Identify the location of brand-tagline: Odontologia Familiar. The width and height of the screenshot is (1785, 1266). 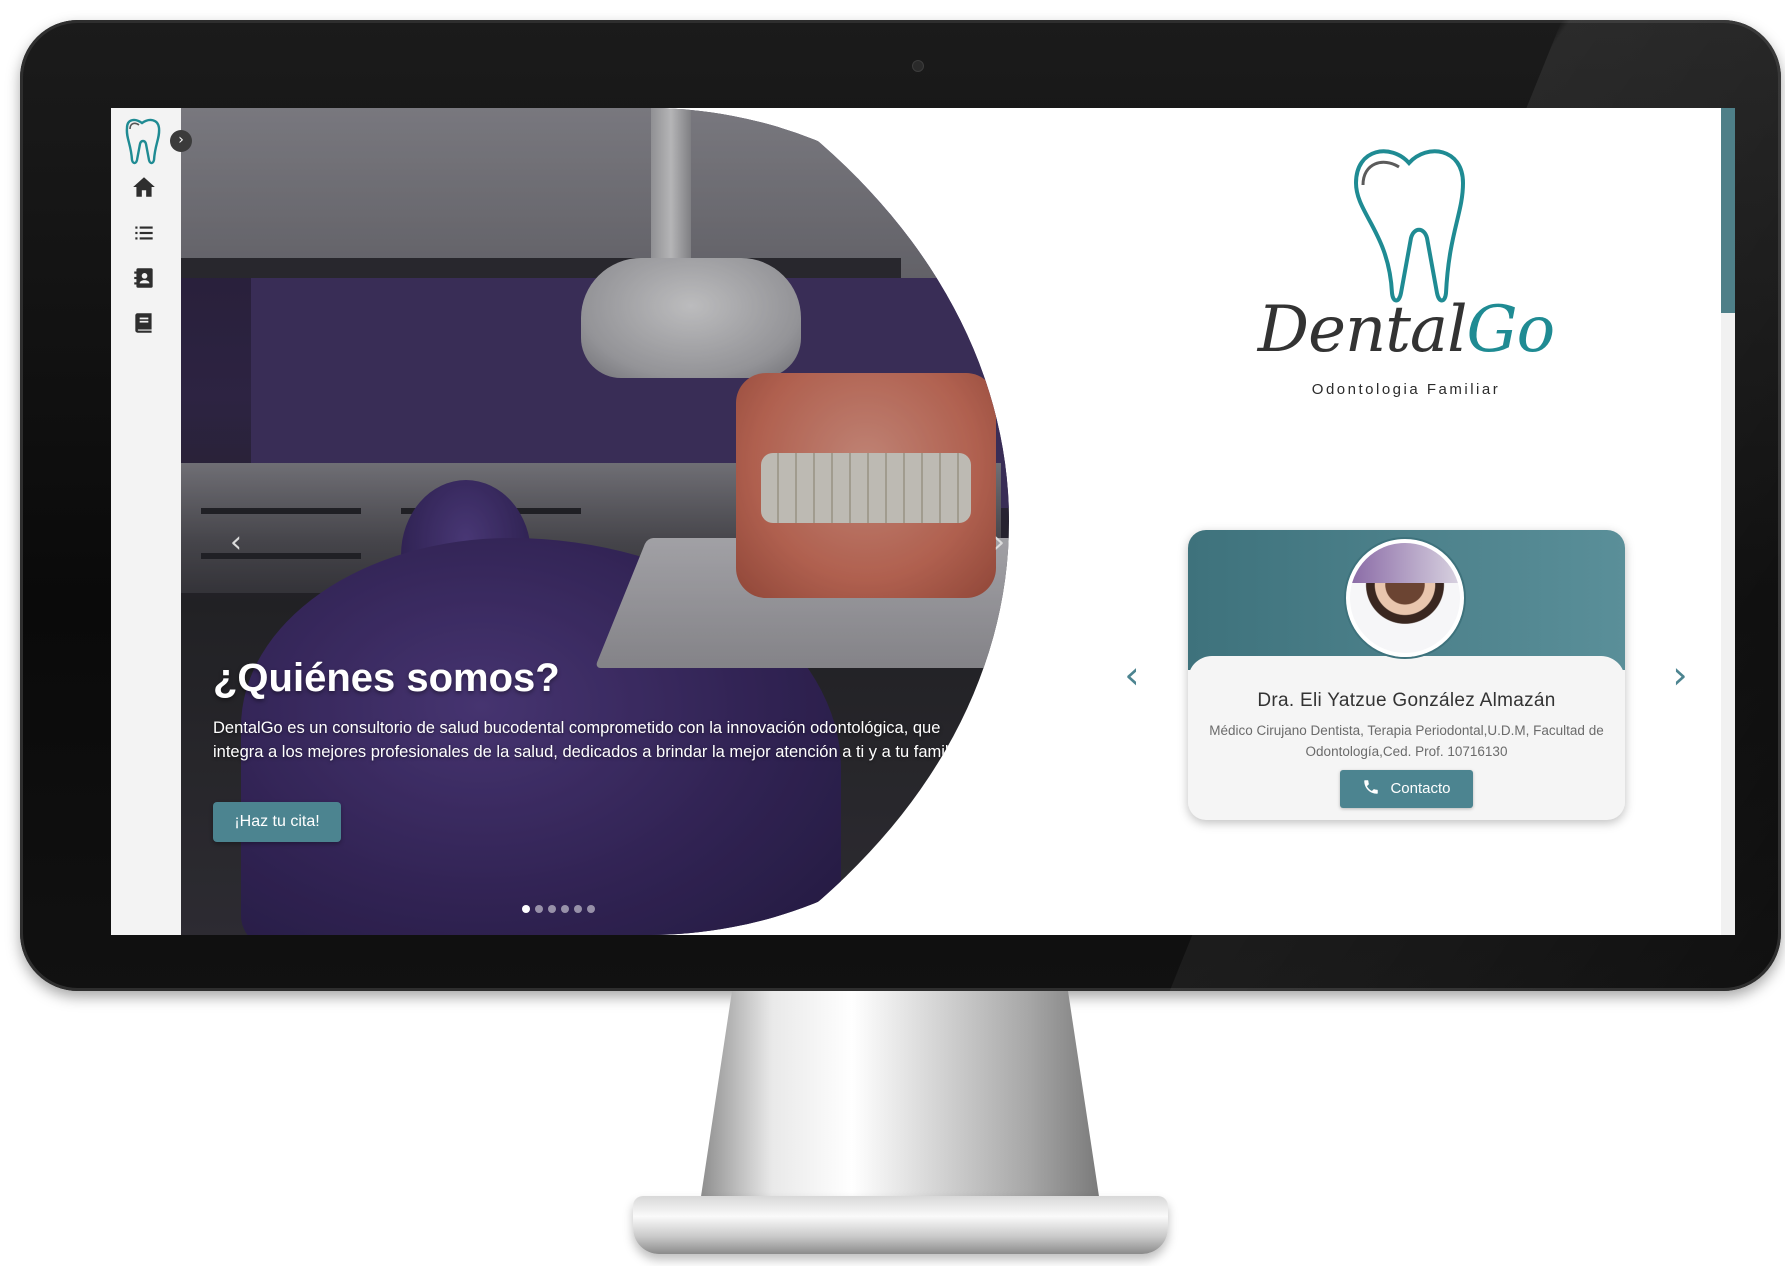
(1406, 389).